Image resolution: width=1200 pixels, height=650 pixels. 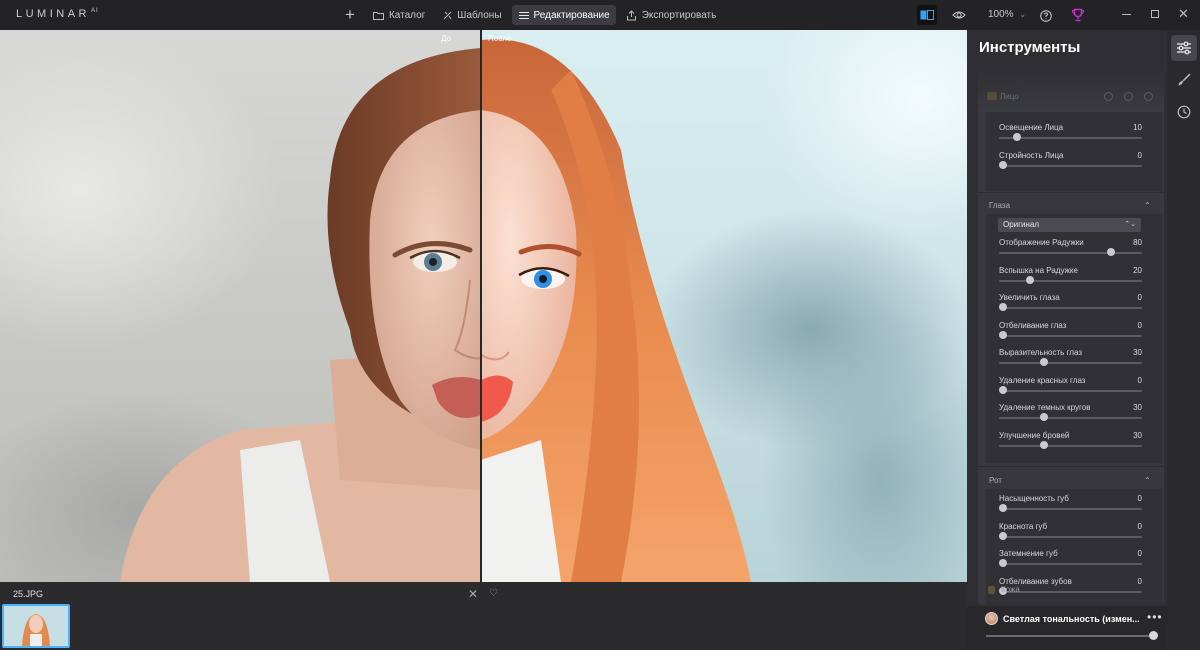 I want to click on trophy-icon, so click(x=1078, y=15).